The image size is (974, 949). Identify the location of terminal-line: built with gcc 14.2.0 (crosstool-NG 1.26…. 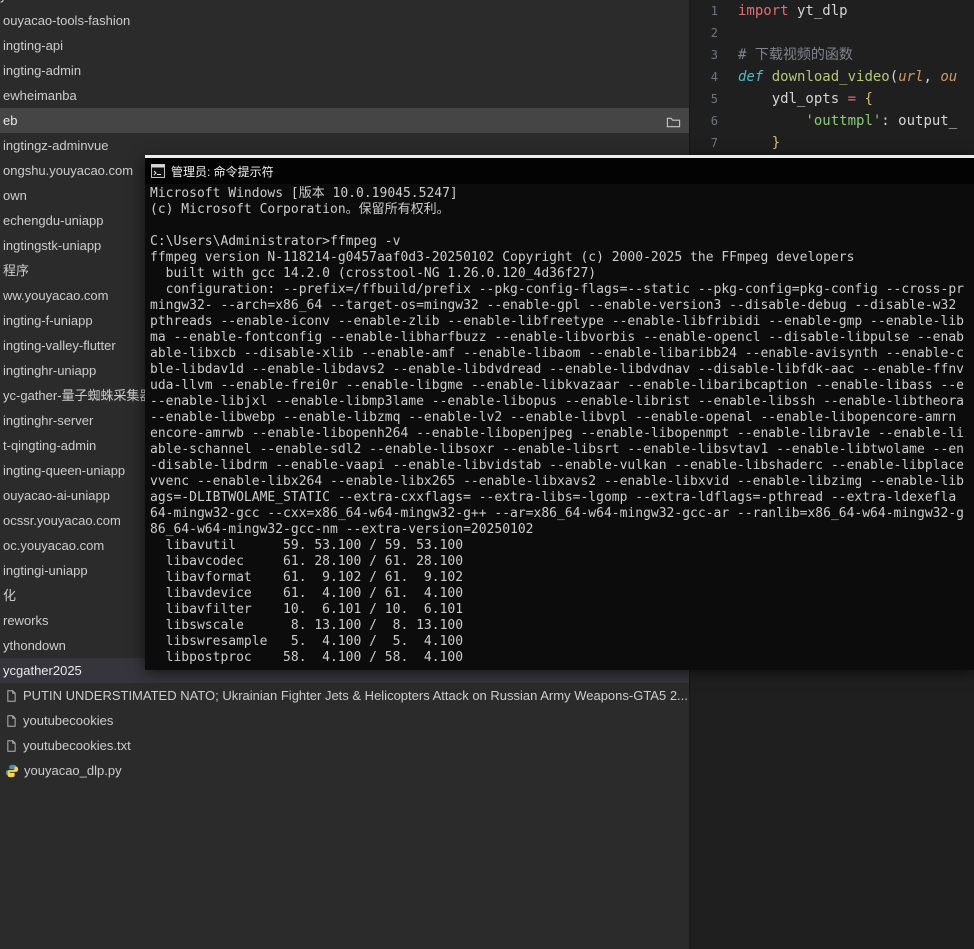
(373, 273).